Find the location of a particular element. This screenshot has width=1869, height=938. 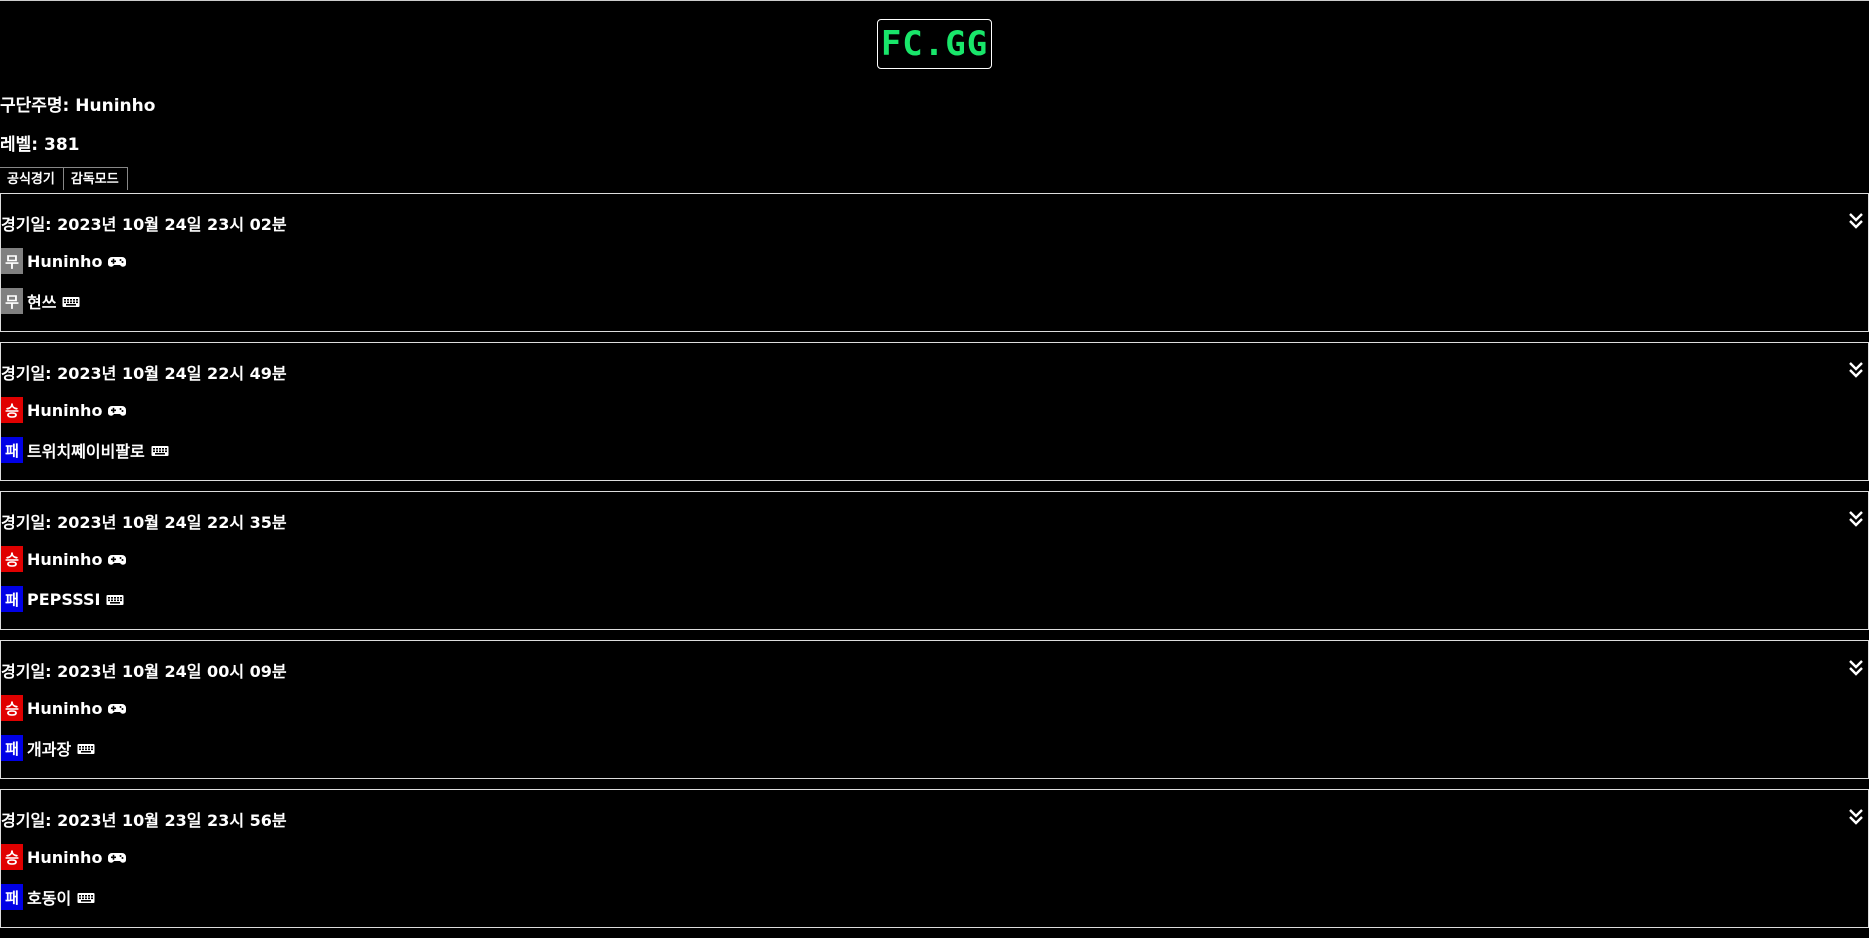

match-card: 경기일: 2023년 10월 24일 23시 02분 무 Huninho 무 현쓰 is located at coordinates (934, 262).